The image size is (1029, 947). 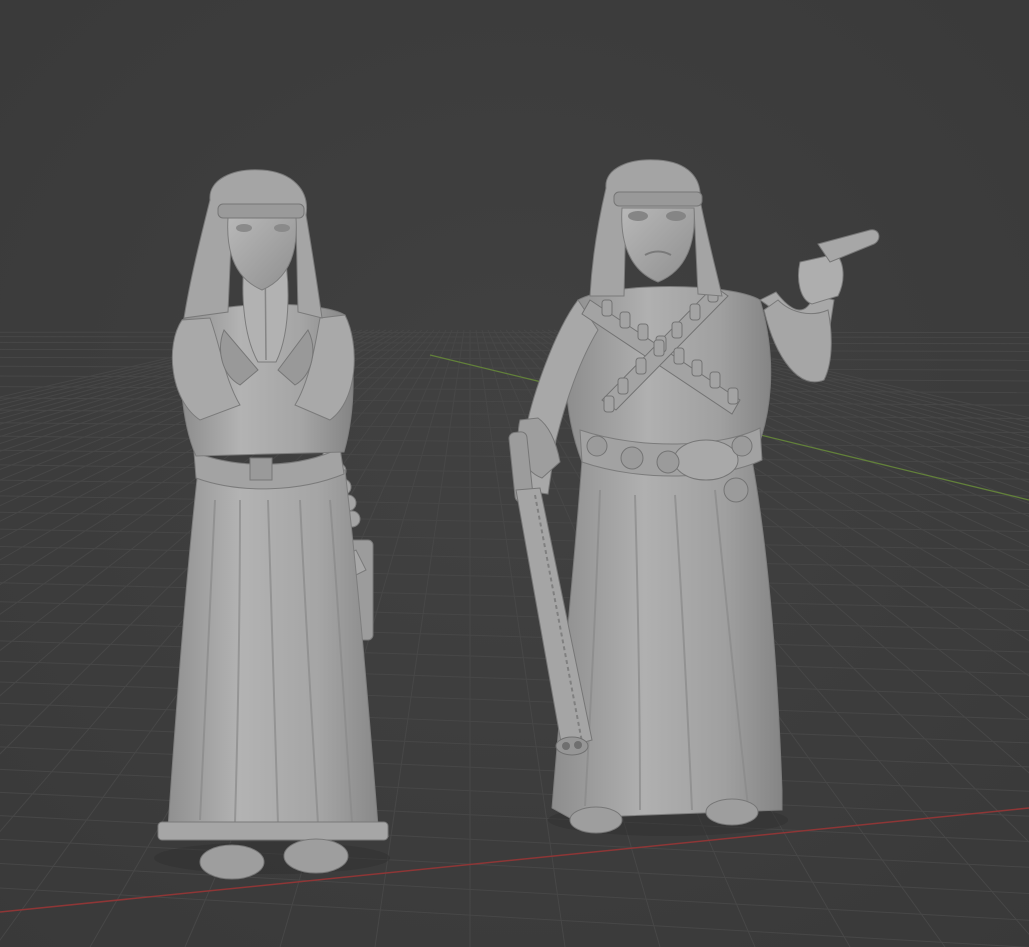 What do you see at coordinates (514, 337) in the screenshot?
I see `grid-line` at bounding box center [514, 337].